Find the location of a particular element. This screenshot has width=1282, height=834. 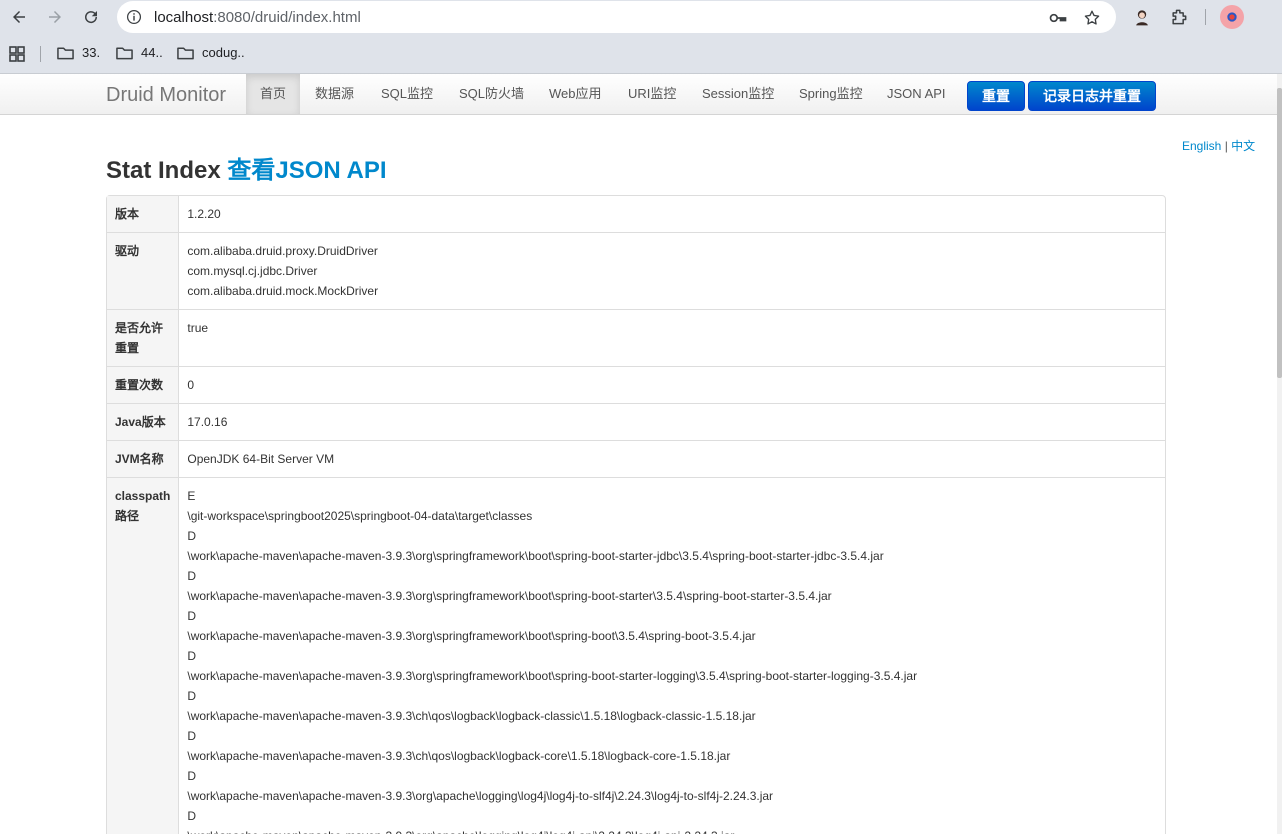

table-row-reset-count: 重置次数 0 is located at coordinates (636, 384).